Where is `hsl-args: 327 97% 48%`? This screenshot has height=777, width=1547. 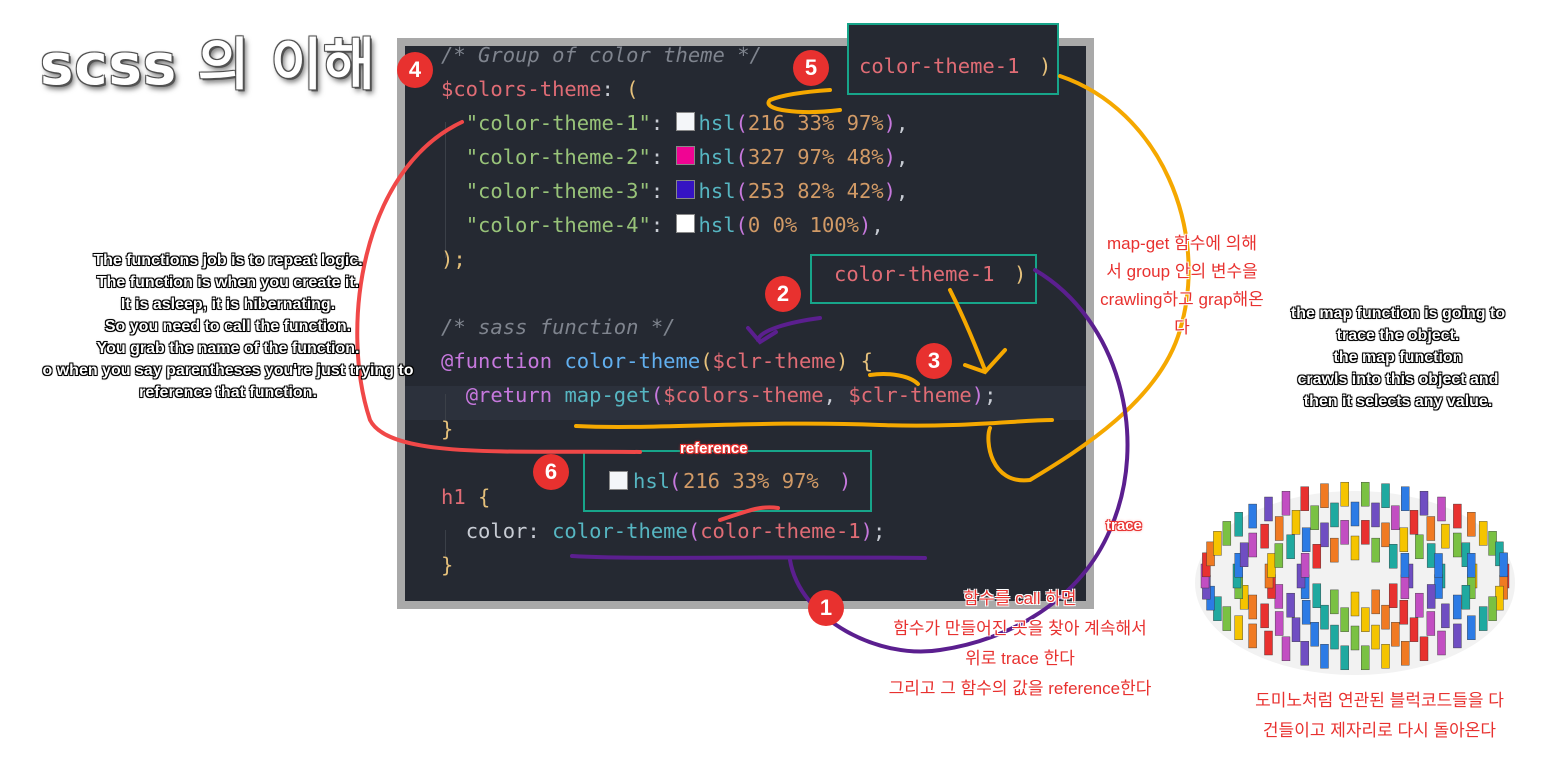 hsl-args: 327 97% 48% is located at coordinates (815, 157).